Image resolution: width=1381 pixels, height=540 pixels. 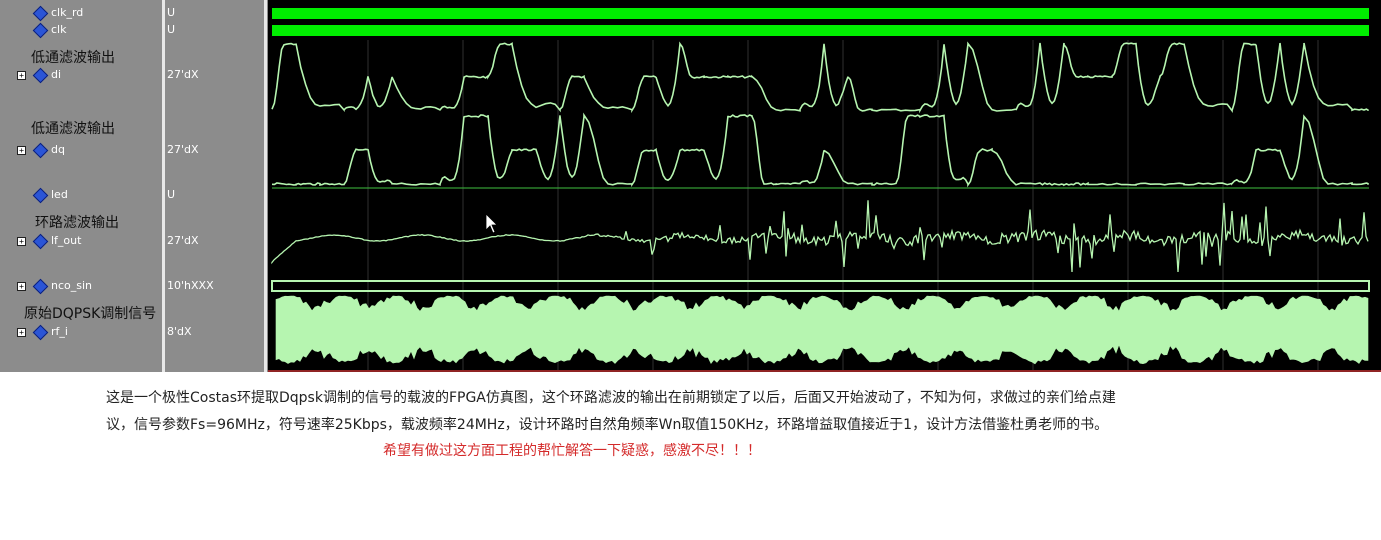 I want to click on signal-row-nco-sin: + nco_sin, so click(x=81, y=286).